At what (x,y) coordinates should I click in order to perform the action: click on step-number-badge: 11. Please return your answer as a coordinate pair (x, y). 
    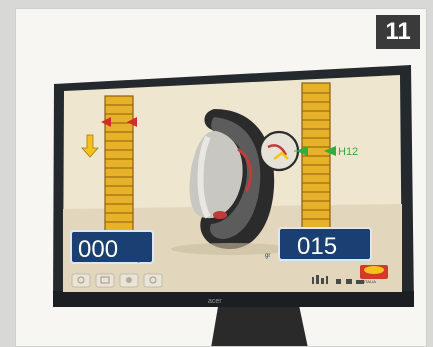
    Looking at the image, I should click on (398, 32).